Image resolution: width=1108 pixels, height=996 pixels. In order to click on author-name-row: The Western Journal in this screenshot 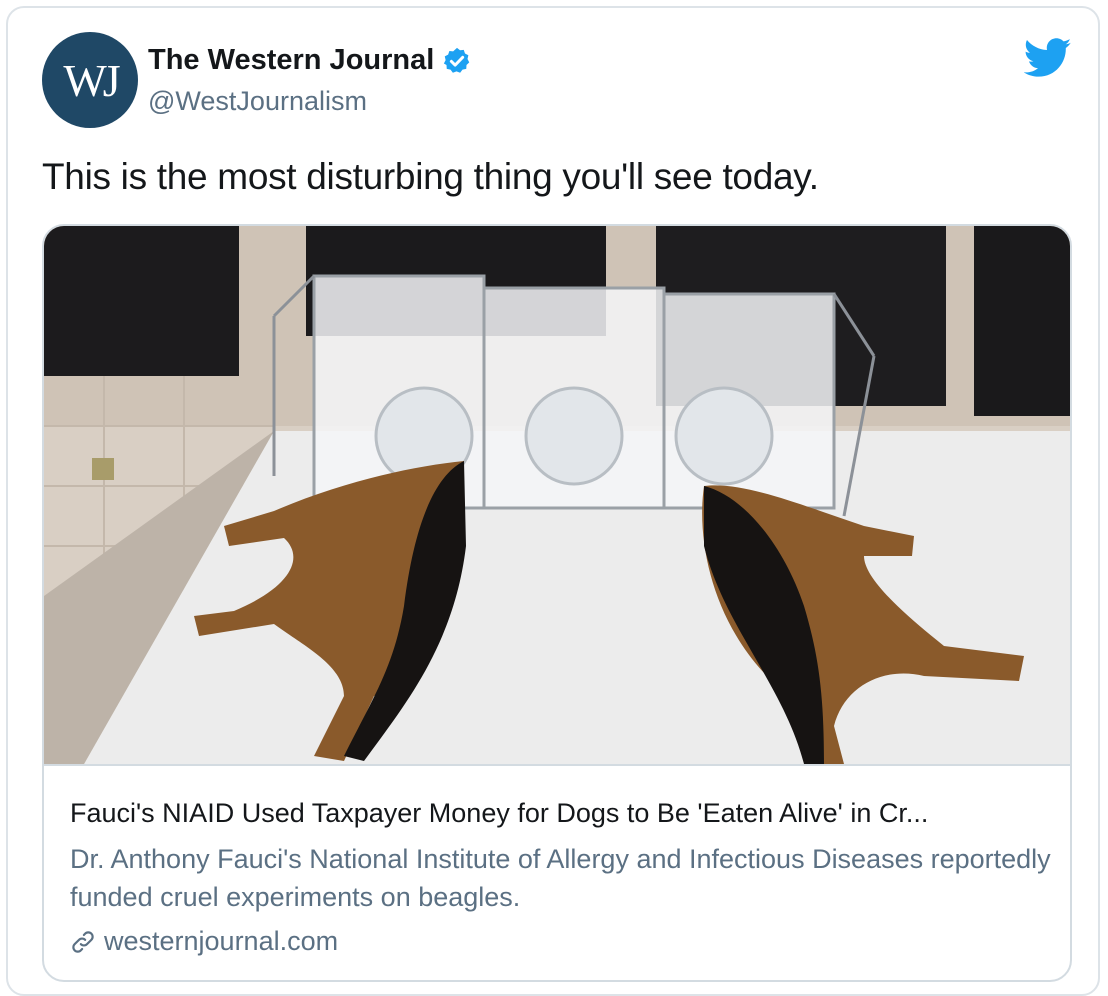, I will do `click(310, 60)`.